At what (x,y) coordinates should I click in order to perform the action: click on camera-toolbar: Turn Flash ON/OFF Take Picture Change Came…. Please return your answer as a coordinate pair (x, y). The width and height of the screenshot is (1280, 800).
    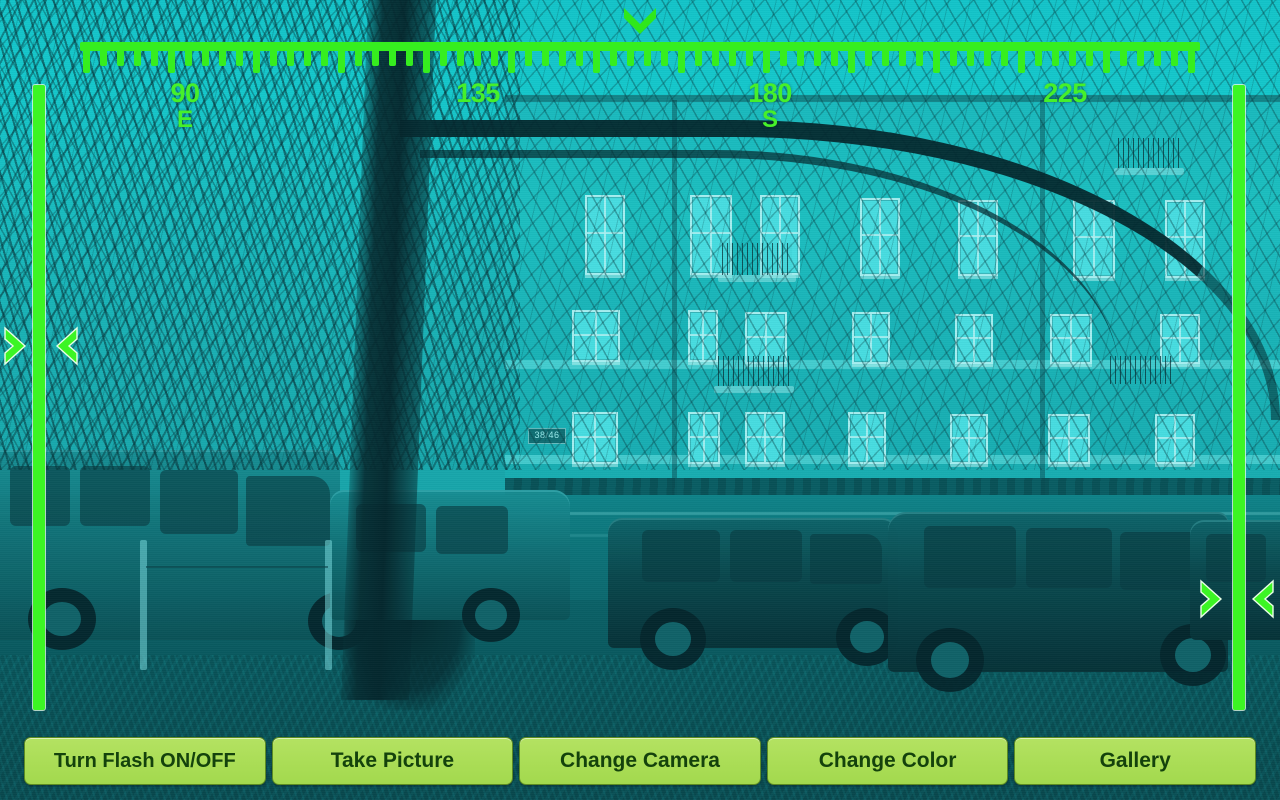
    Looking at the image, I should click on (640, 761).